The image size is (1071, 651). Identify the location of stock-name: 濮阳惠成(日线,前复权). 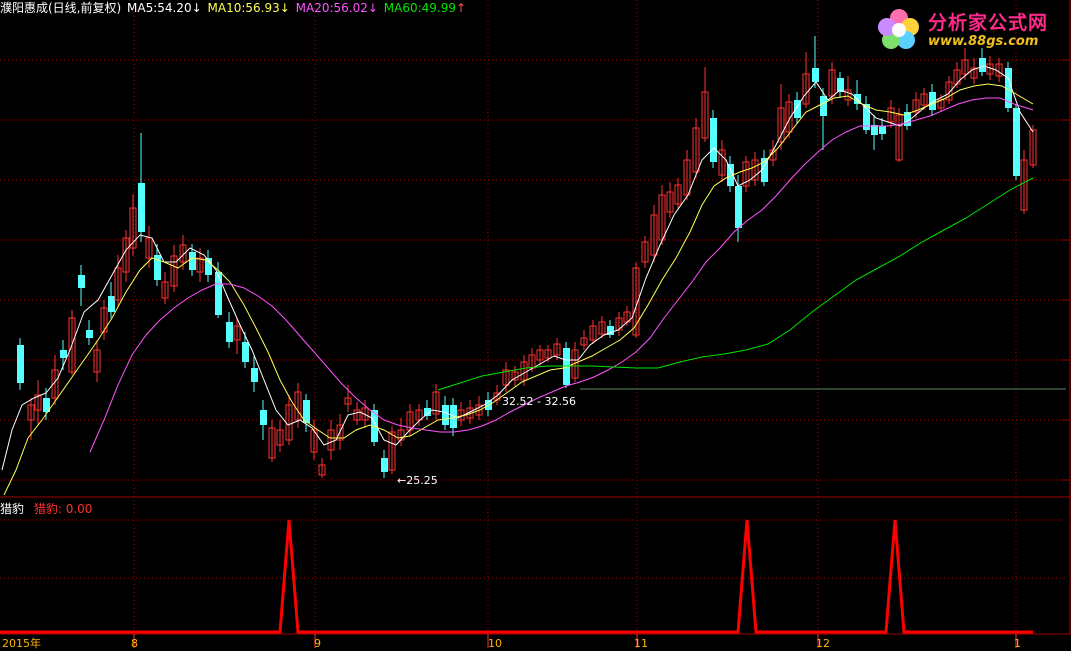
(61, 8).